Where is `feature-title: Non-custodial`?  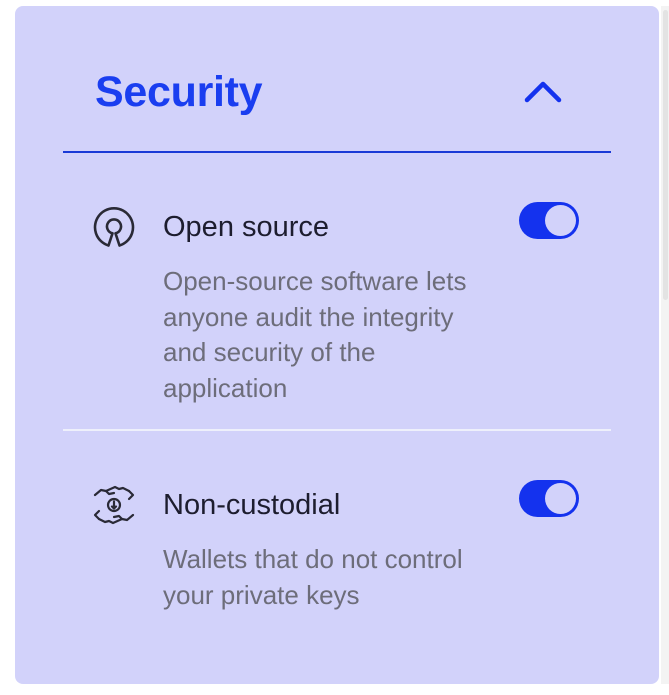
feature-title: Non-custodial is located at coordinates (252, 505).